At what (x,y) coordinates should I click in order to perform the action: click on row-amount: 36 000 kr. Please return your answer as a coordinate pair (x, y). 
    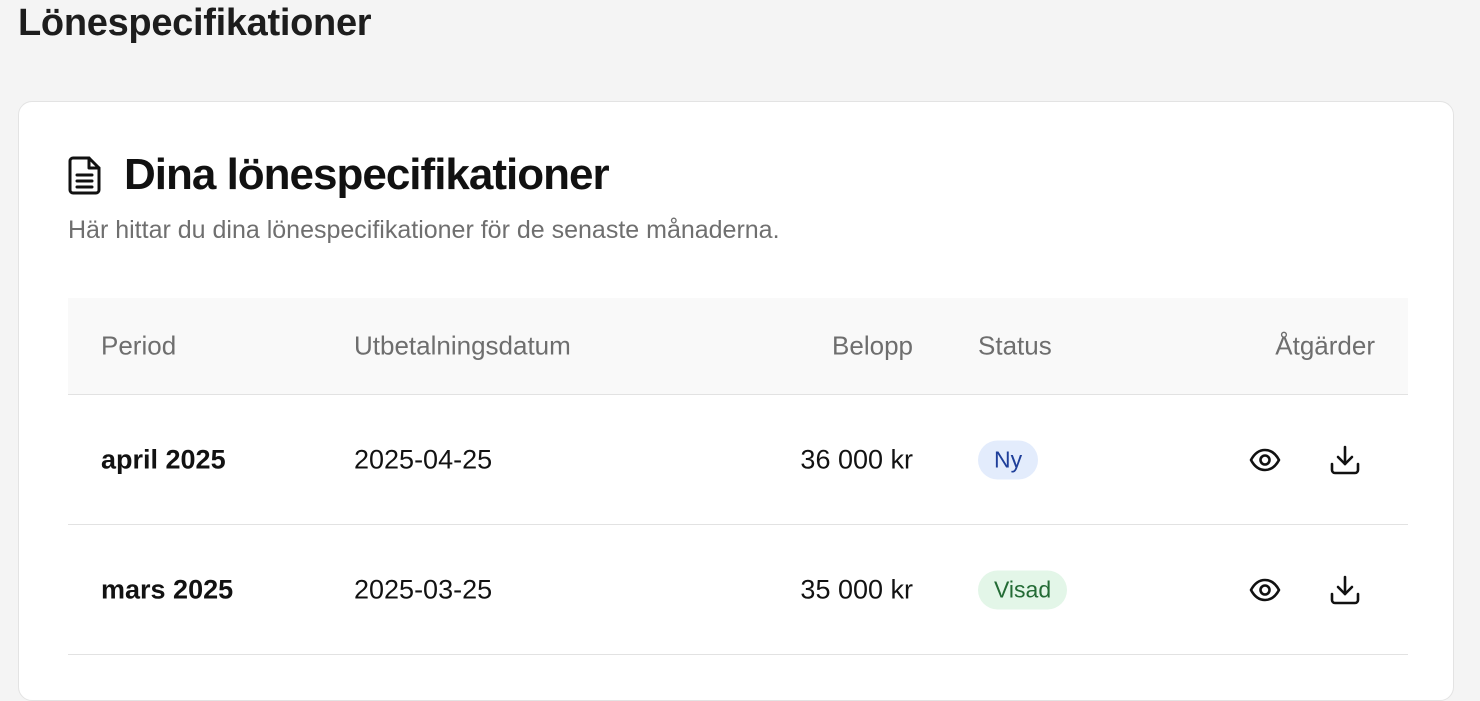
    Looking at the image, I should click on (856, 459).